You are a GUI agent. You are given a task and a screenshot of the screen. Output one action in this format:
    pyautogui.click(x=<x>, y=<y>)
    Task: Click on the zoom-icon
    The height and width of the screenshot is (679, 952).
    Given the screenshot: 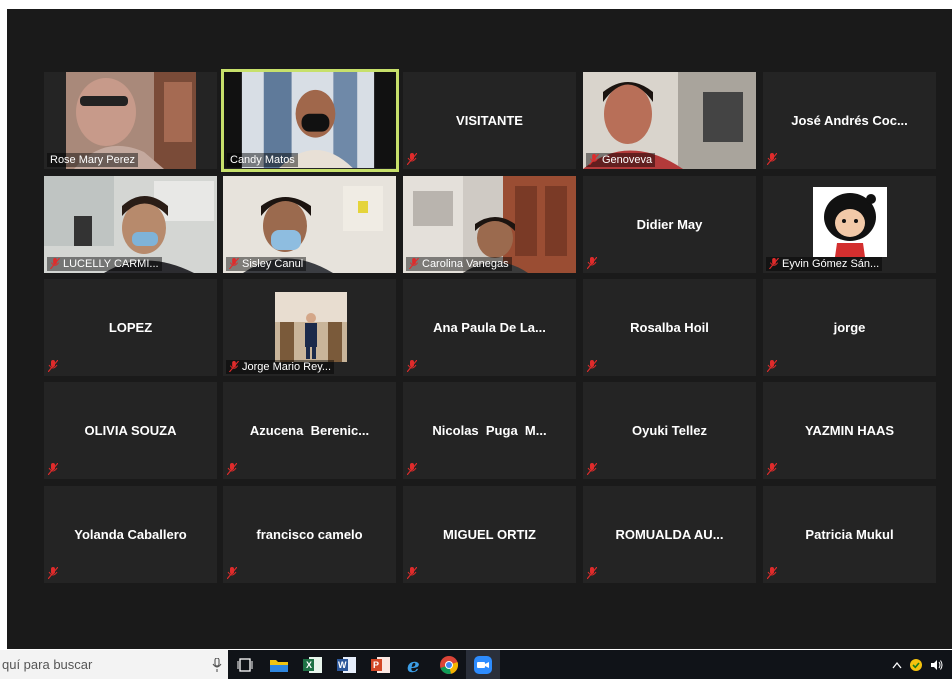 What is the action you would take?
    pyautogui.click(x=483, y=664)
    